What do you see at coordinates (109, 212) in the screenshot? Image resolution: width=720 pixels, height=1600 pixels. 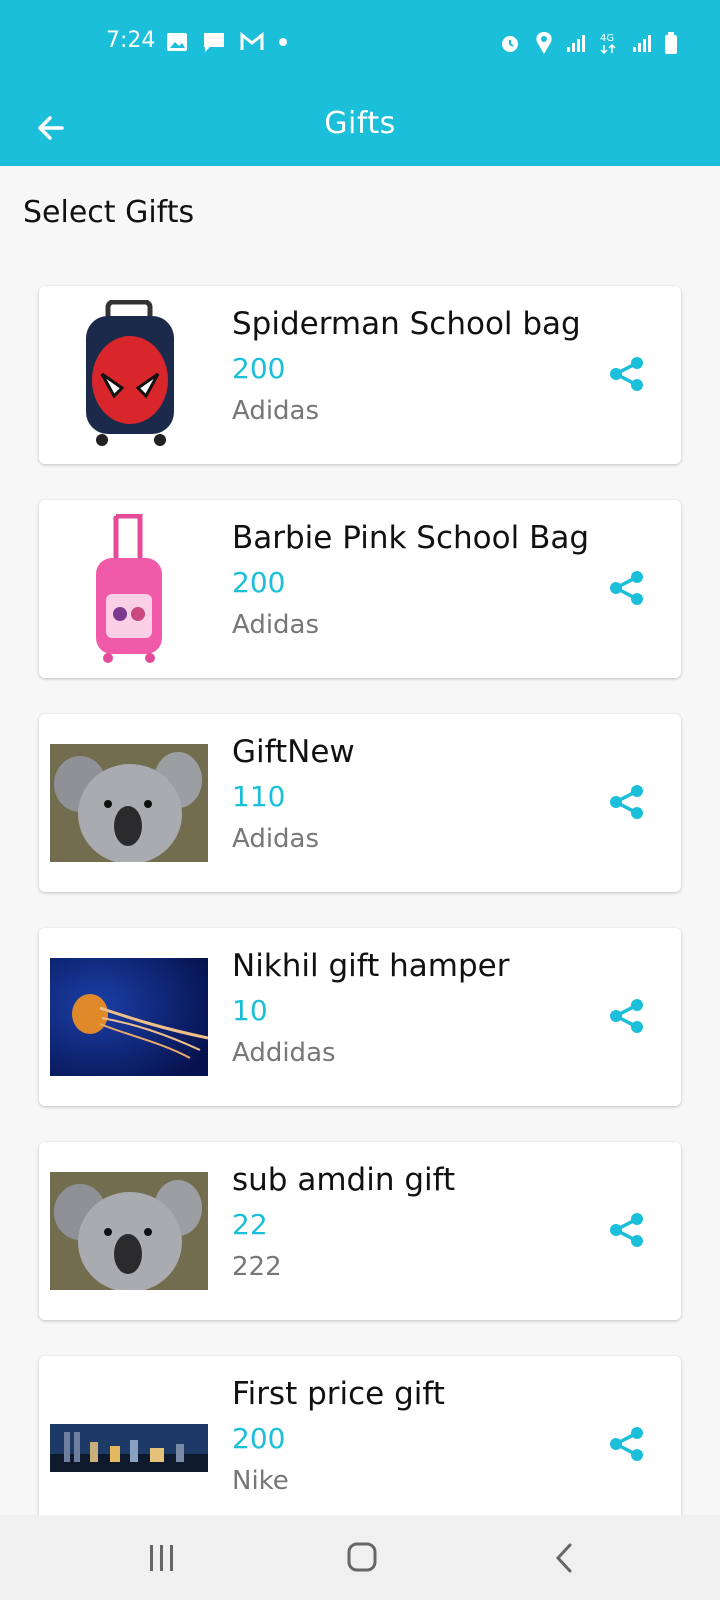 I see `section-title: Select Gifts` at bounding box center [109, 212].